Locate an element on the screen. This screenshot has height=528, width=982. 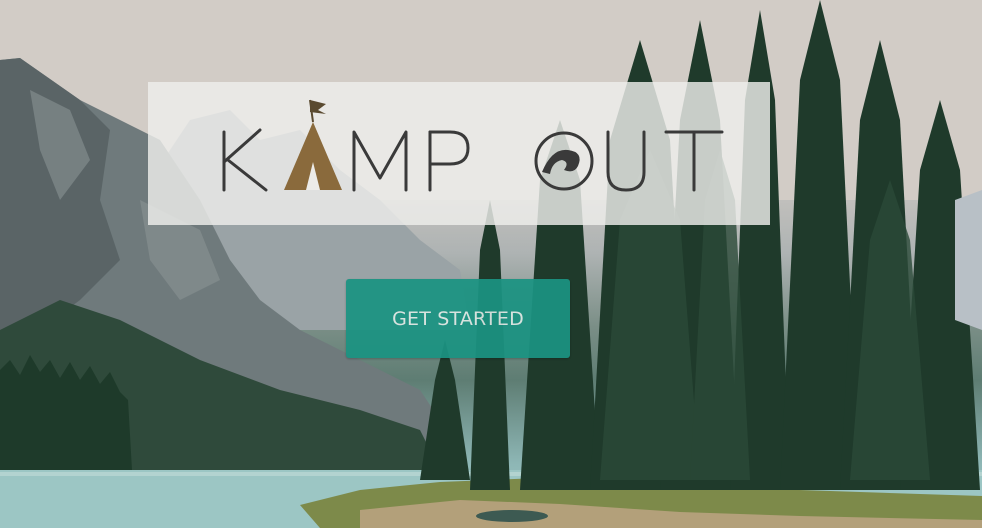
kampout-logo-icon is located at coordinates (473, 145).